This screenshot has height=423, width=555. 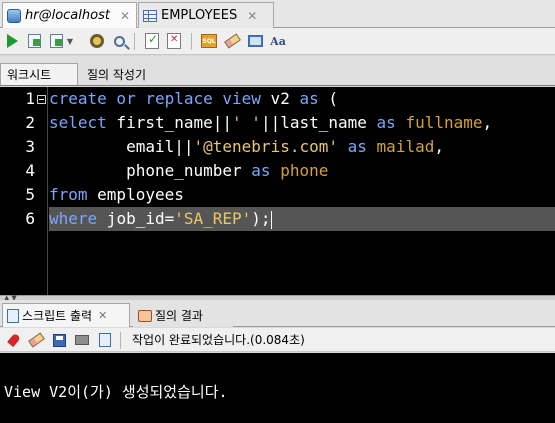 I want to click on pin-button, so click(x=14, y=340).